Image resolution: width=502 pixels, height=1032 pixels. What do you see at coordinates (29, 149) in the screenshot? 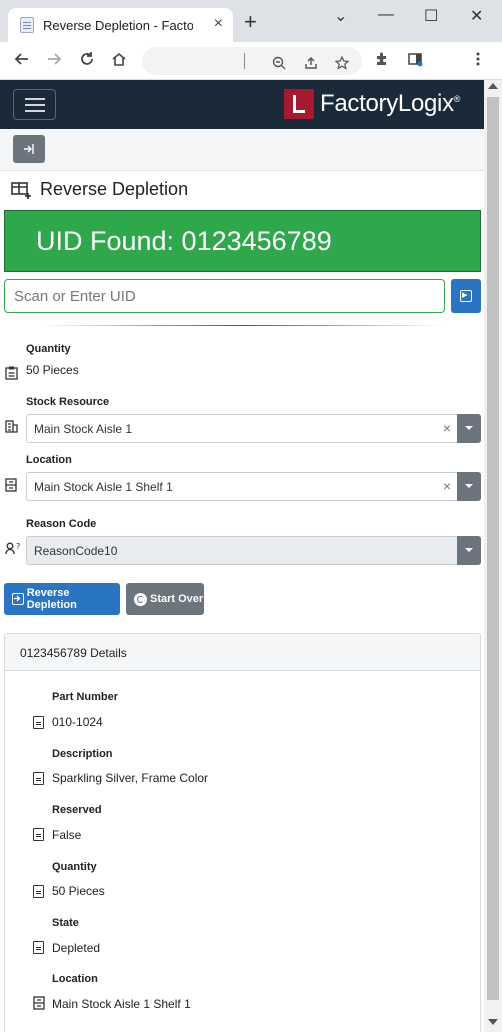
I see `expand-sidebar-button` at bounding box center [29, 149].